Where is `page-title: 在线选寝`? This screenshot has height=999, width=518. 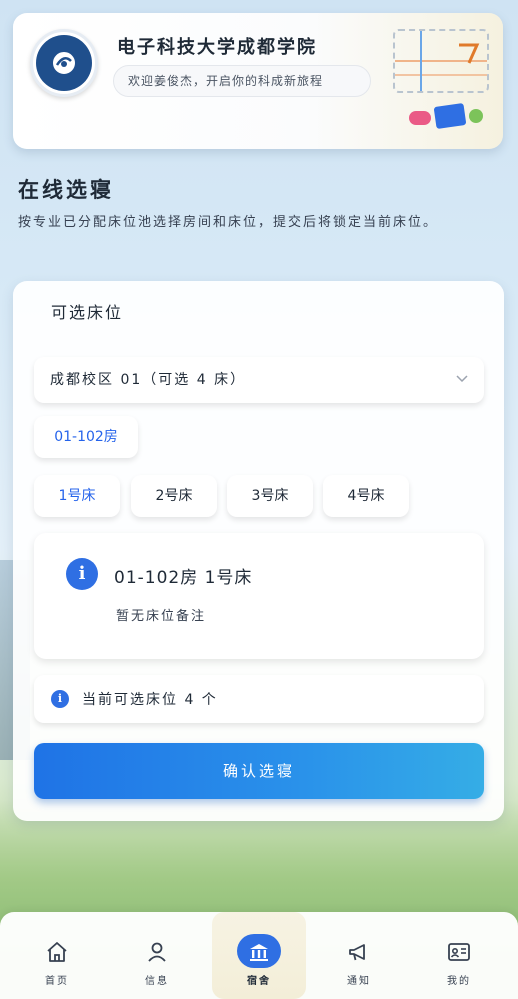 page-title: 在线选寝 is located at coordinates (66, 190).